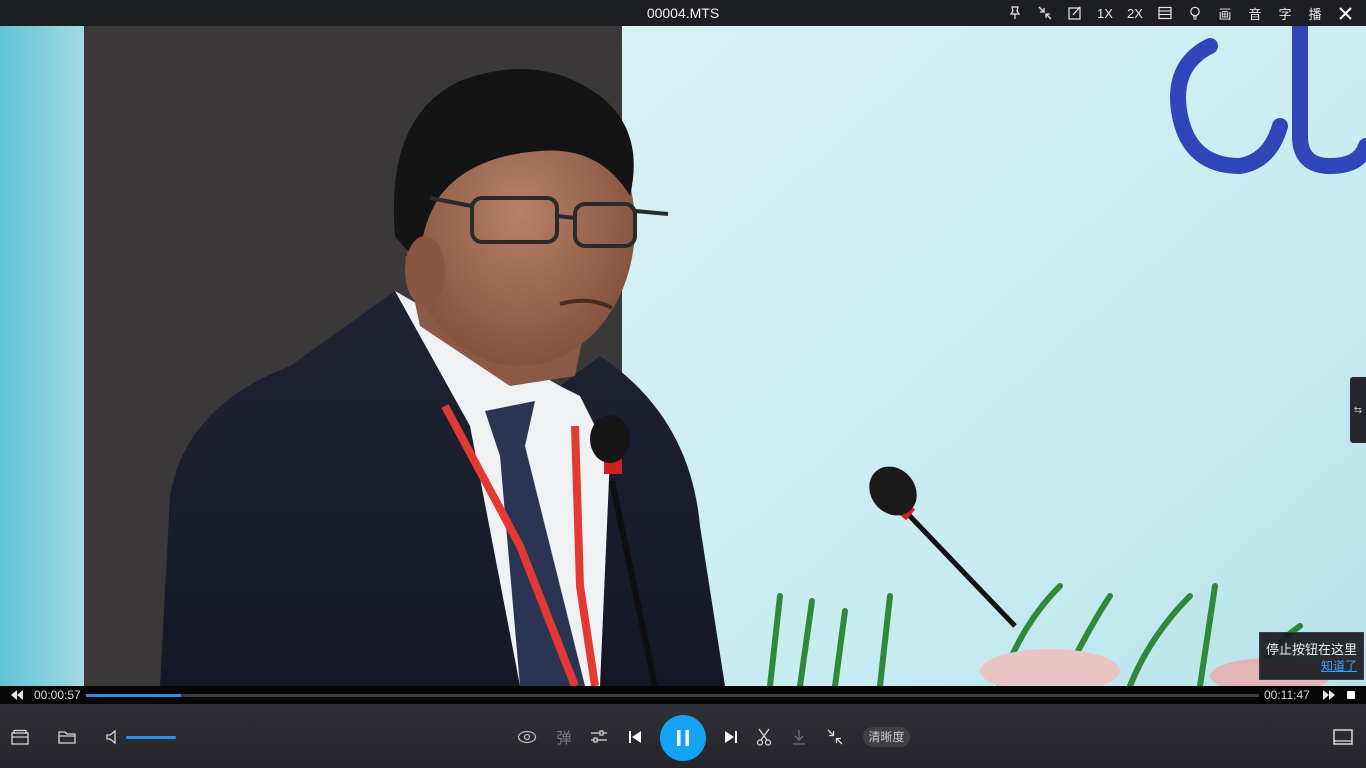  I want to click on eye-icon, so click(527, 737).